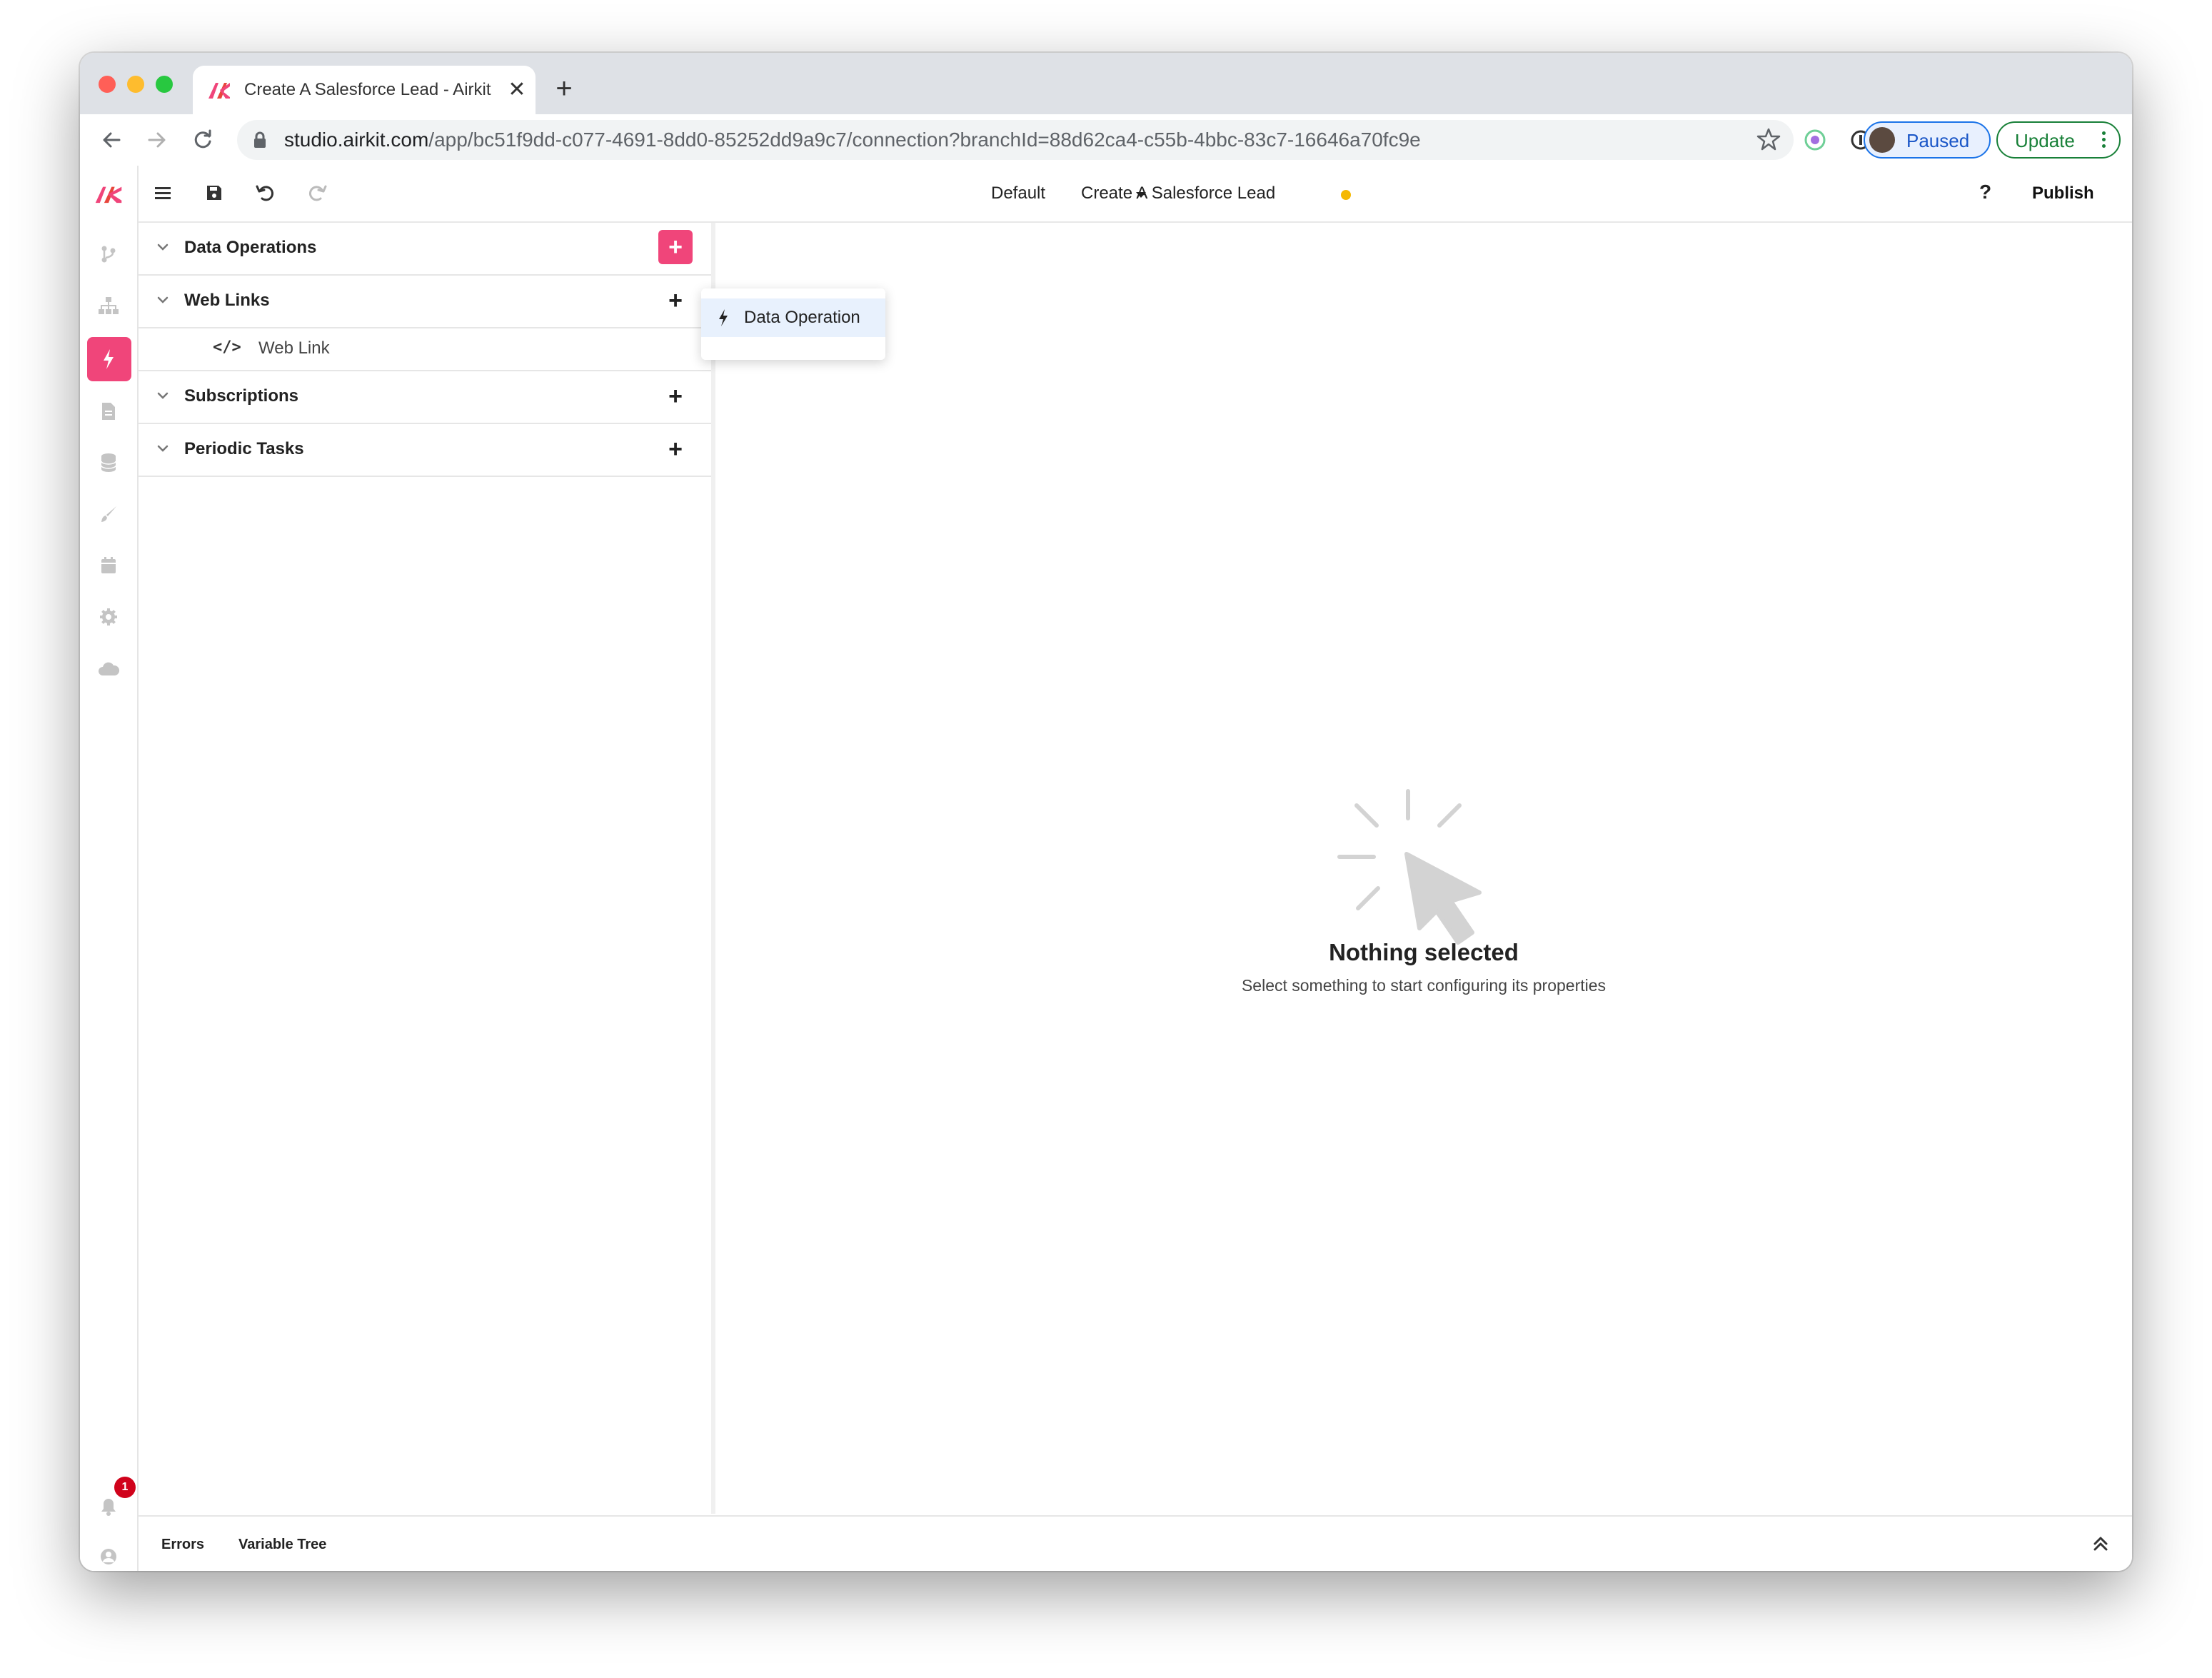 Image resolution: width=2212 pixels, height=1678 pixels. What do you see at coordinates (157, 140) in the screenshot?
I see `forward-icon` at bounding box center [157, 140].